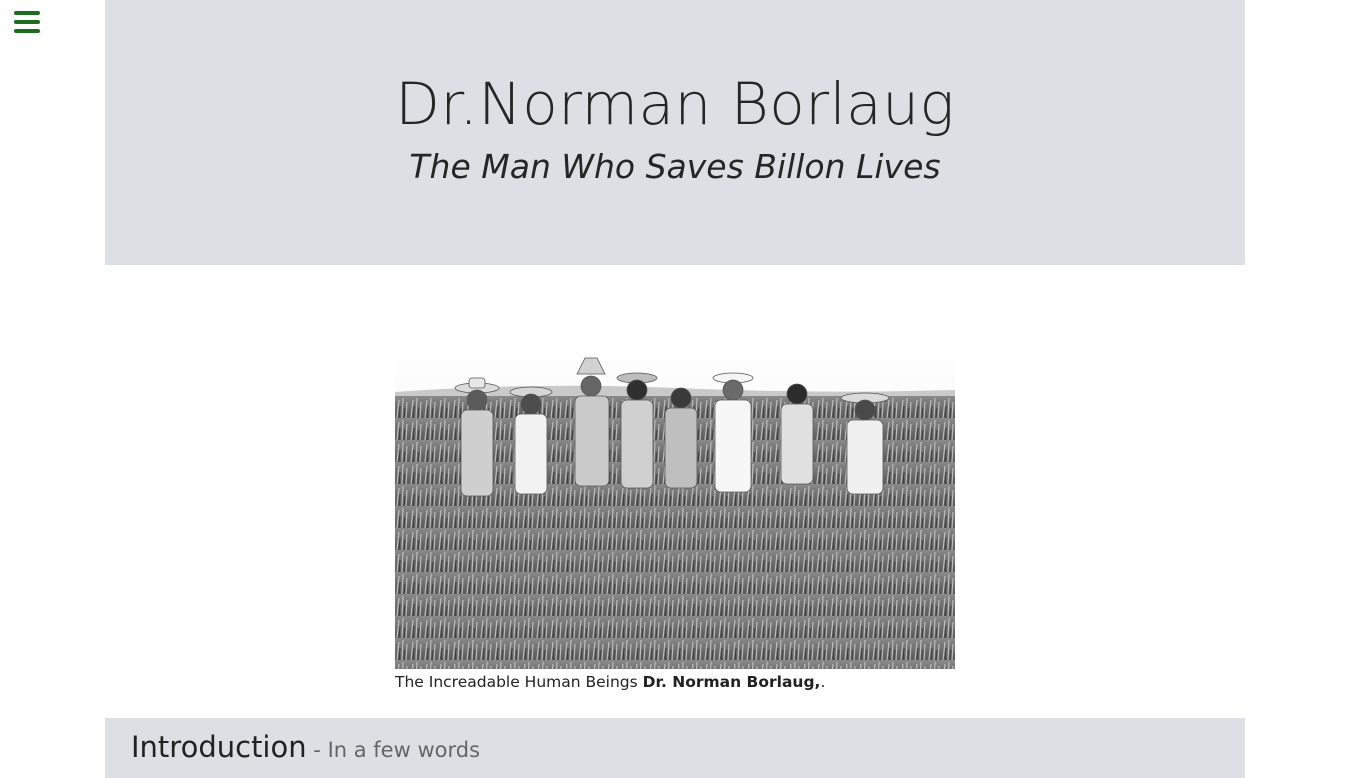 The height and width of the screenshot is (778, 1349). I want to click on introduction-section-header: Introduction - In a few words, so click(675, 748).